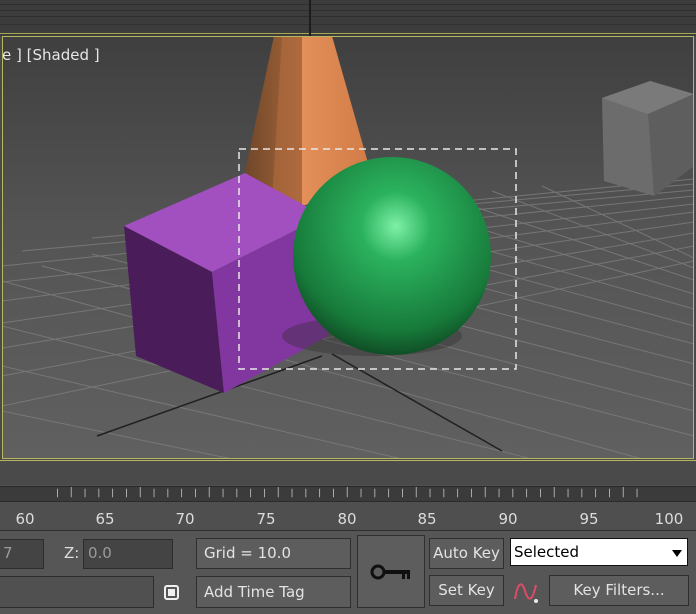 Image resolution: width=696 pixels, height=614 pixels. I want to click on grid-display: Grid = 10.0, so click(273, 553).